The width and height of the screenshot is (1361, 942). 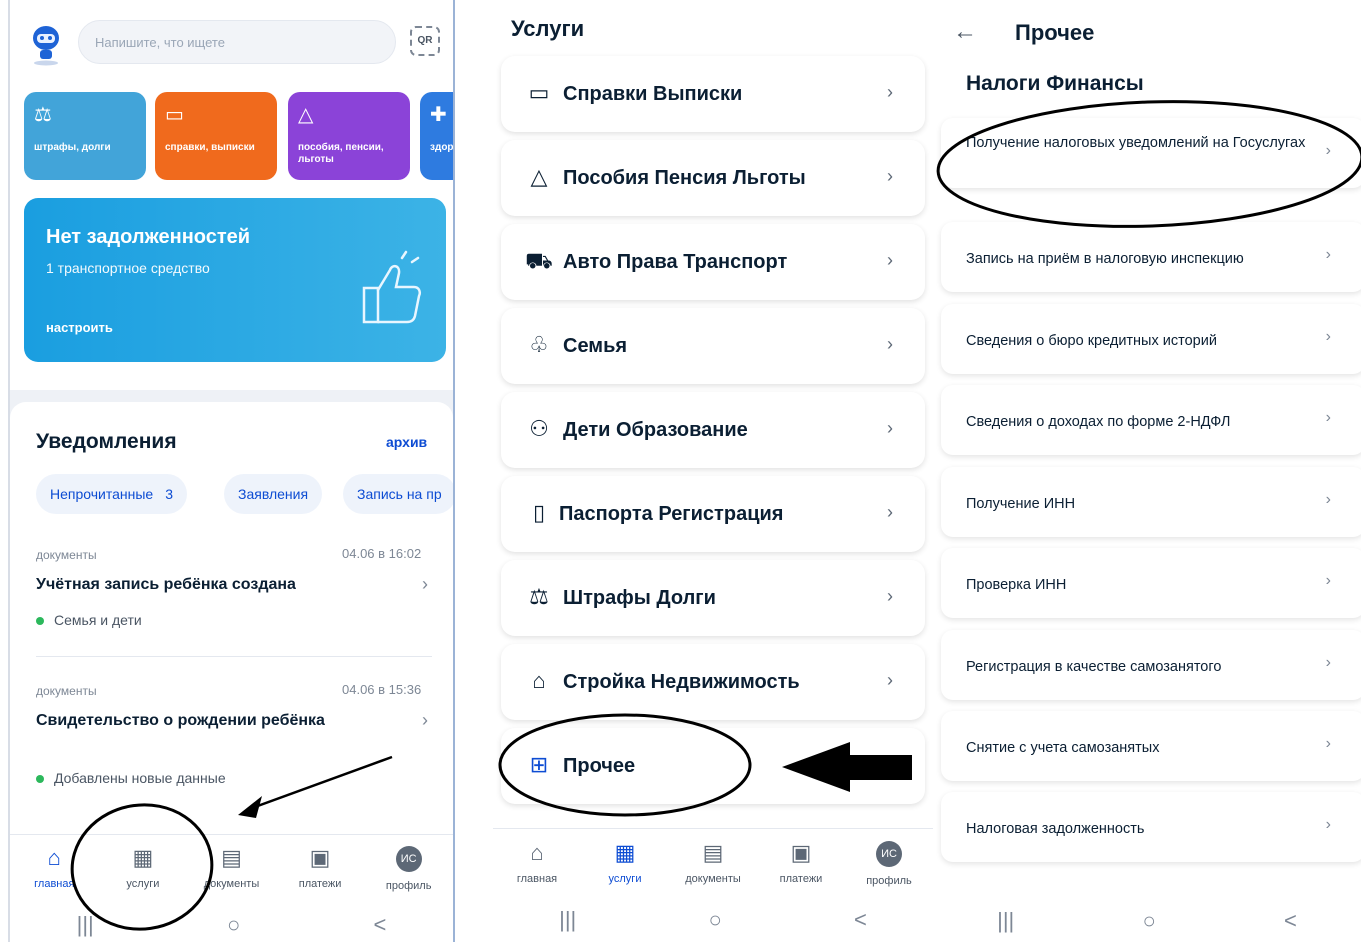 What do you see at coordinates (713, 766) in the screenshot?
I see `service-other: ⊞ Прочее` at bounding box center [713, 766].